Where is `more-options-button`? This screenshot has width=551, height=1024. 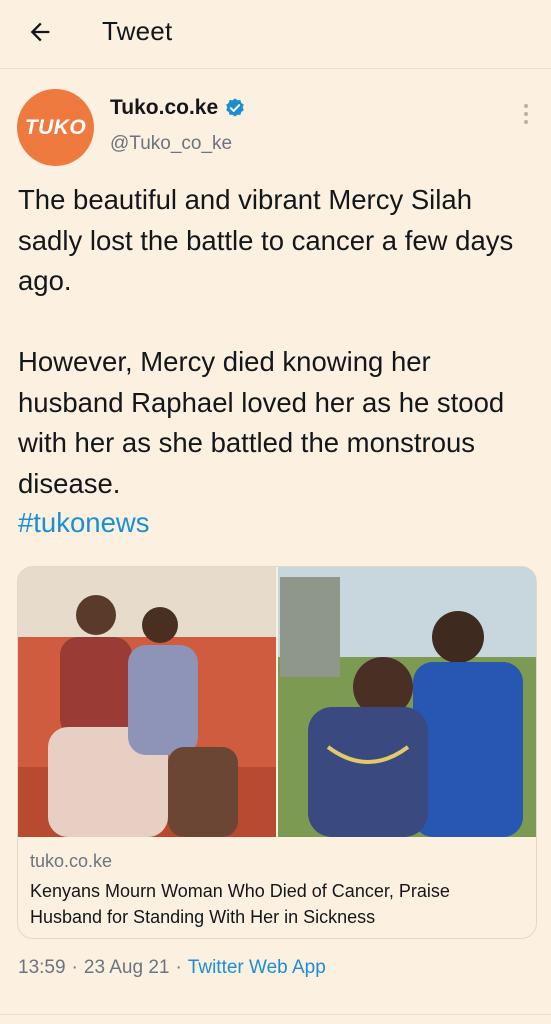
more-options-button is located at coordinates (526, 114).